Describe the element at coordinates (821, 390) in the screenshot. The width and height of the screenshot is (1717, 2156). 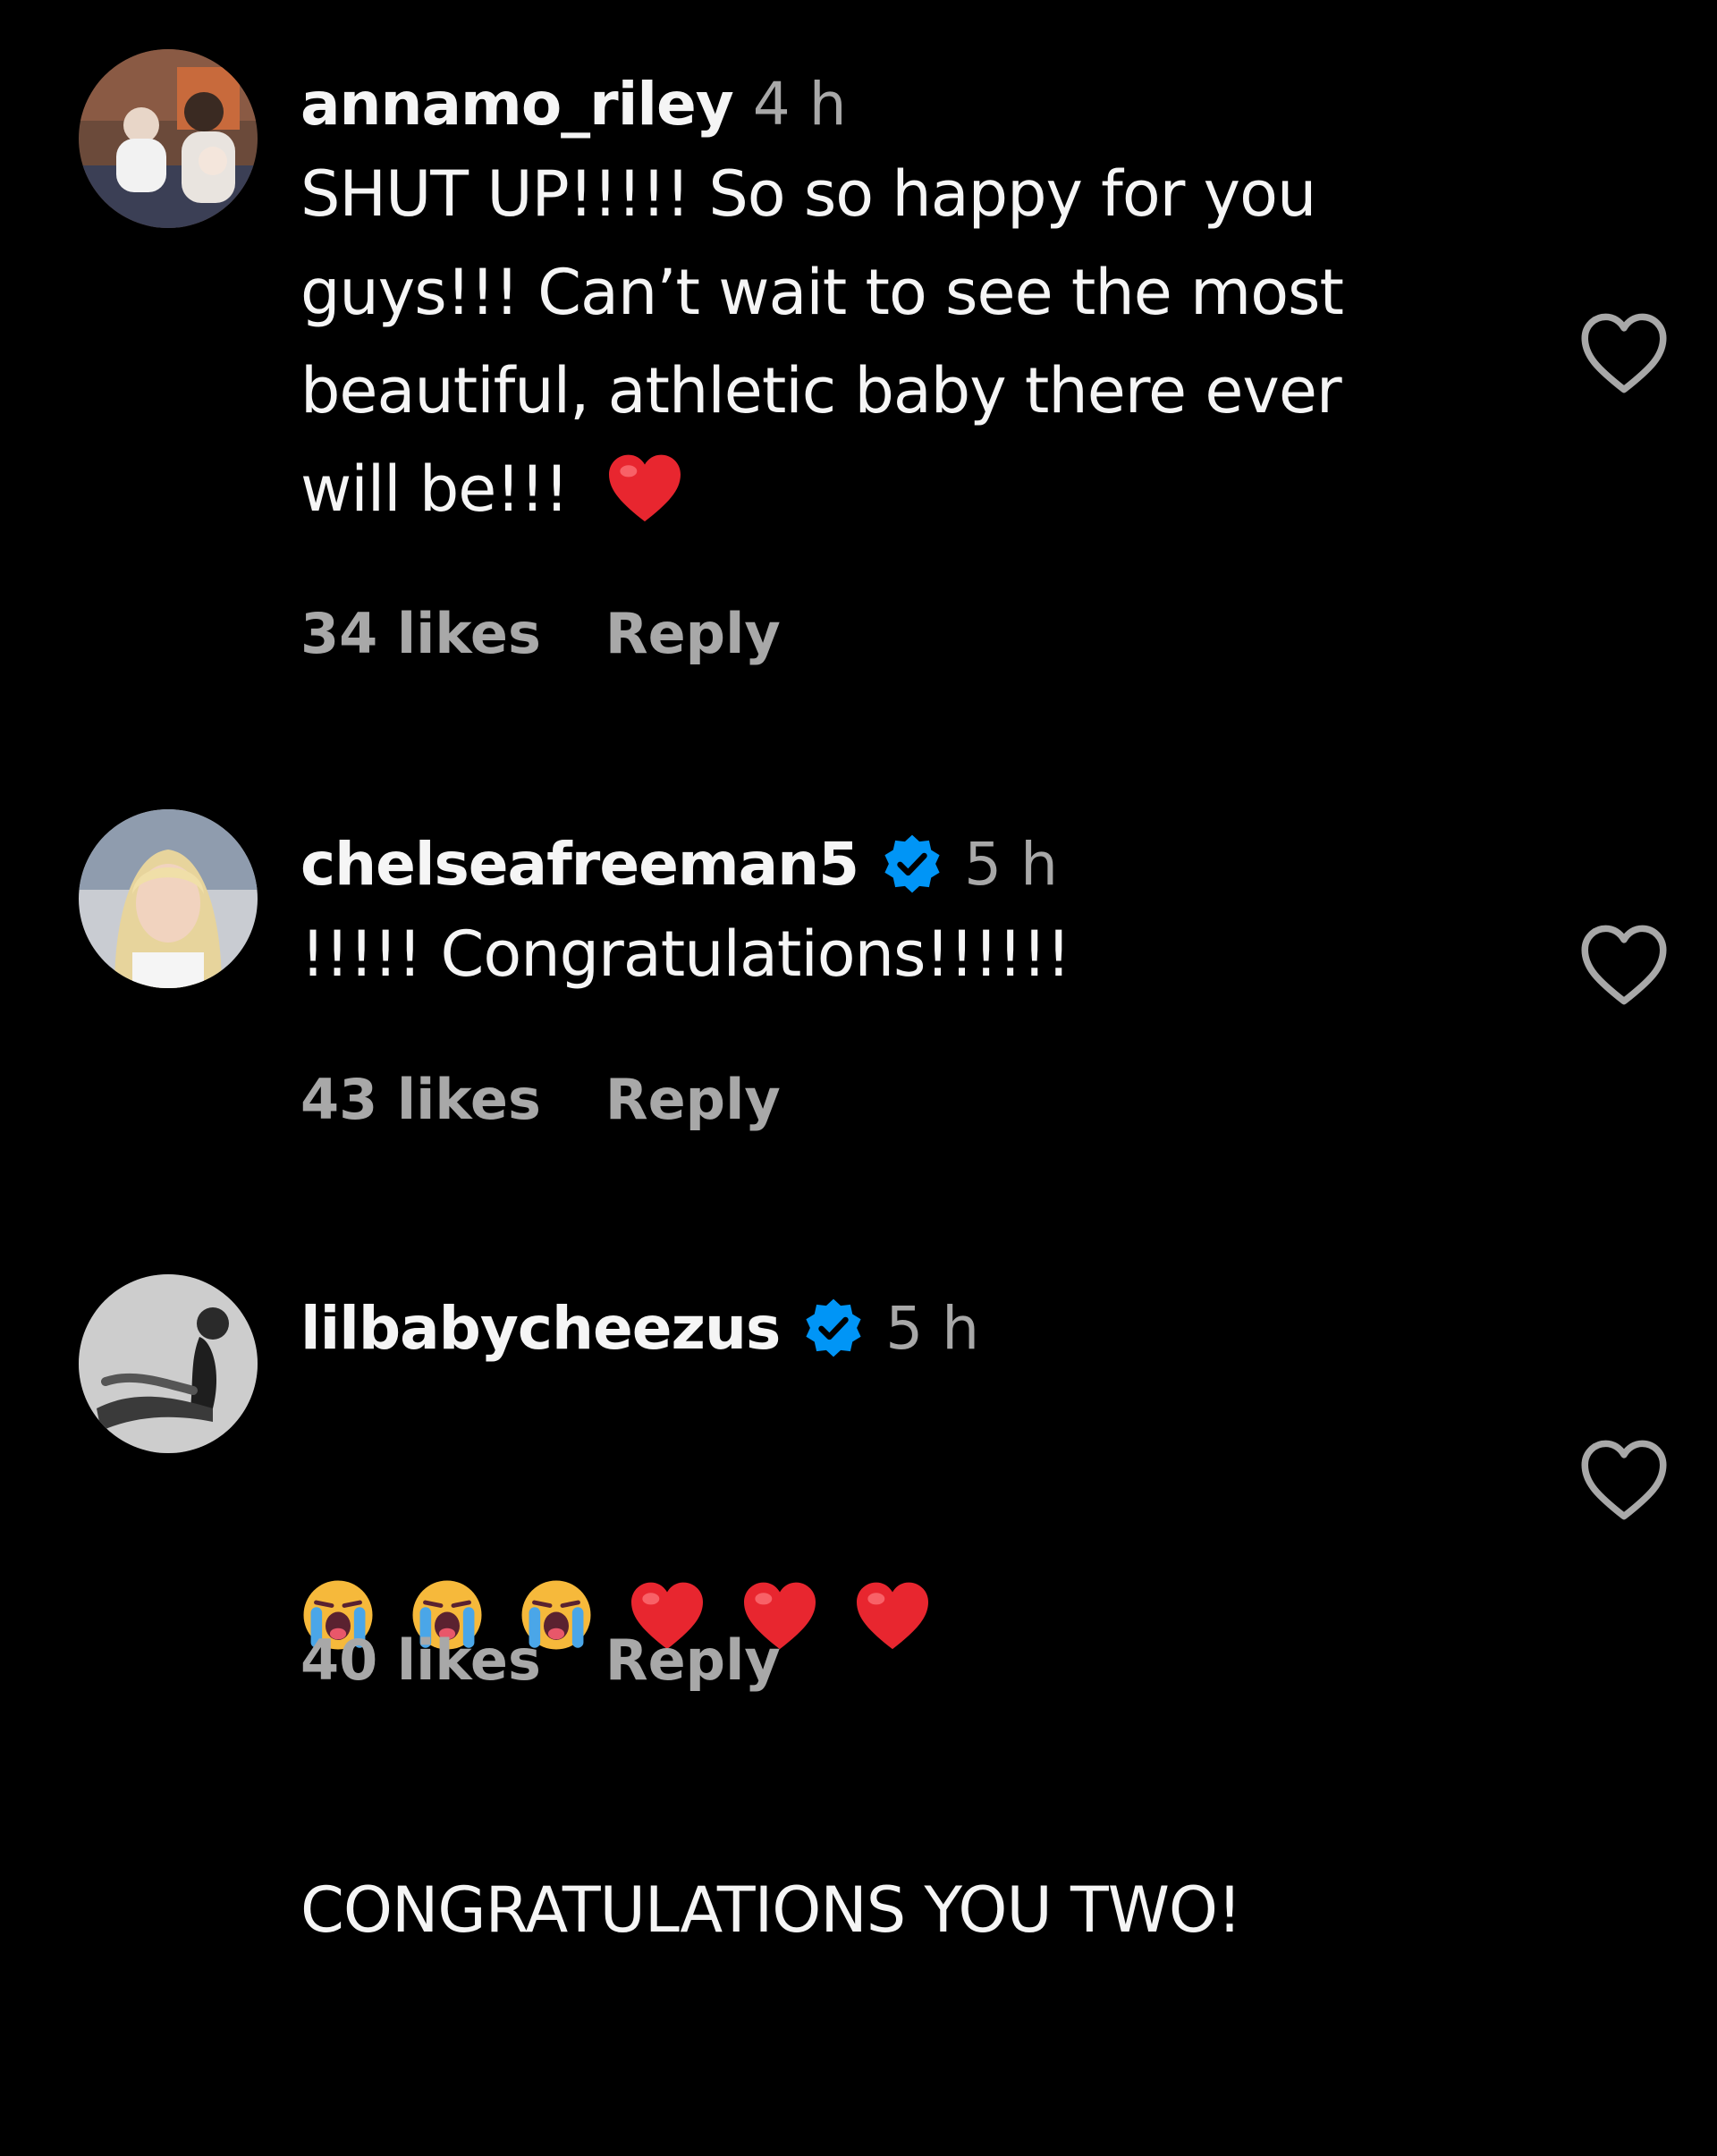
I see `comment-line: beautiful, athletic baby there ever` at that location.